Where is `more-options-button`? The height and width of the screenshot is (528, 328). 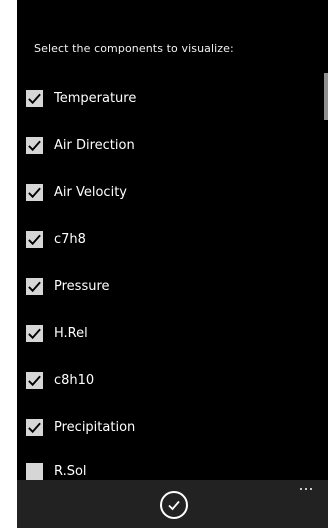 more-options-button is located at coordinates (306, 489).